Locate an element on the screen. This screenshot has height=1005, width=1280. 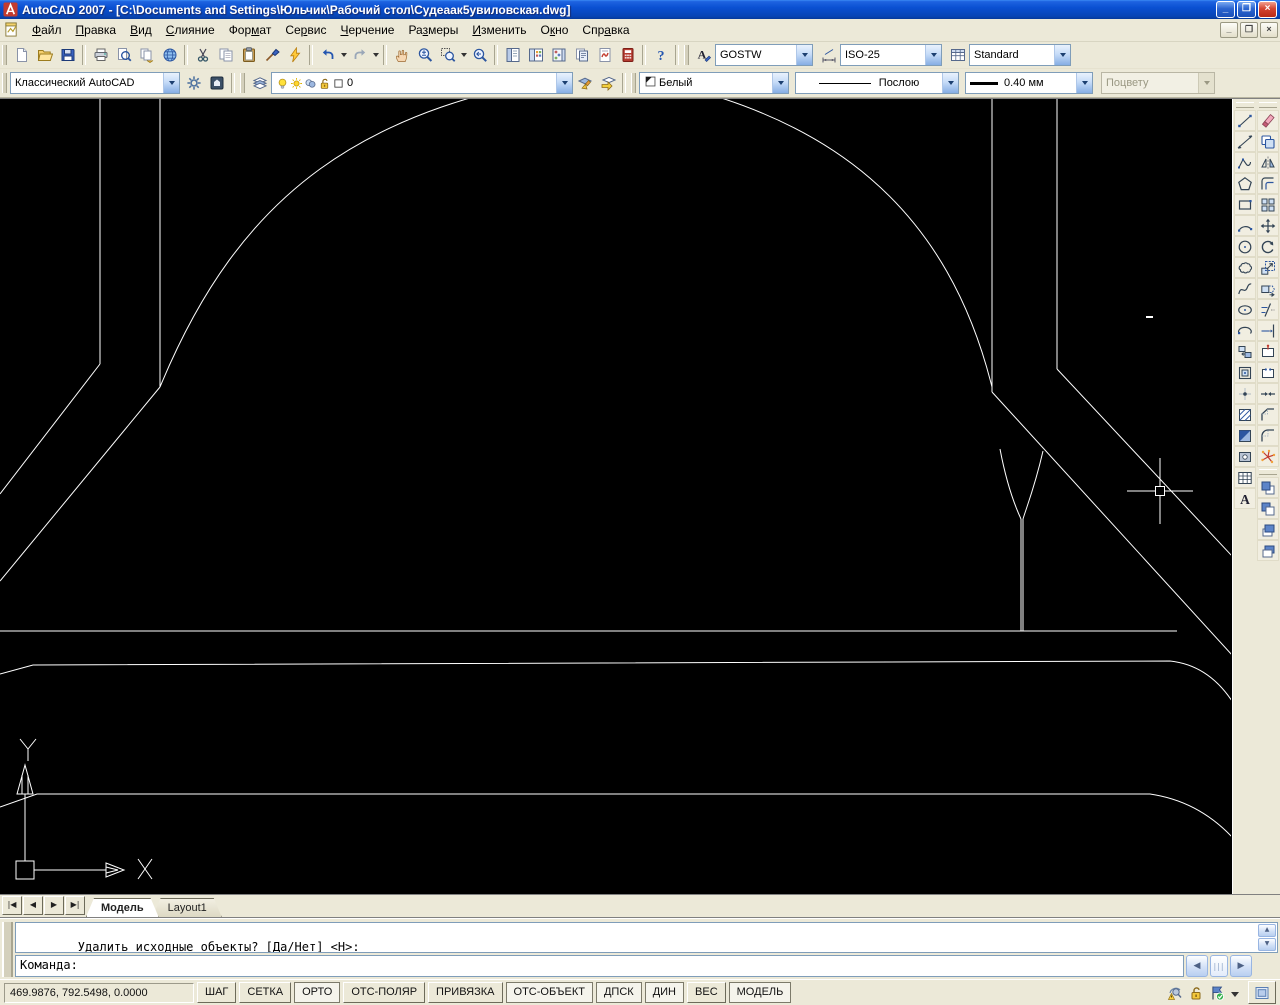
toggle-дпск: ДПСК is located at coordinates (618, 992).